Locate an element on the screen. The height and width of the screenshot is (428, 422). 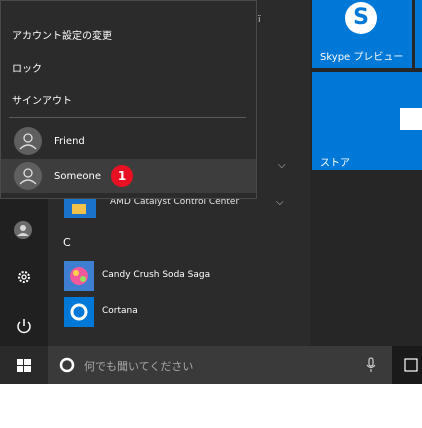
notification-badge: 1 is located at coordinates (122, 176).